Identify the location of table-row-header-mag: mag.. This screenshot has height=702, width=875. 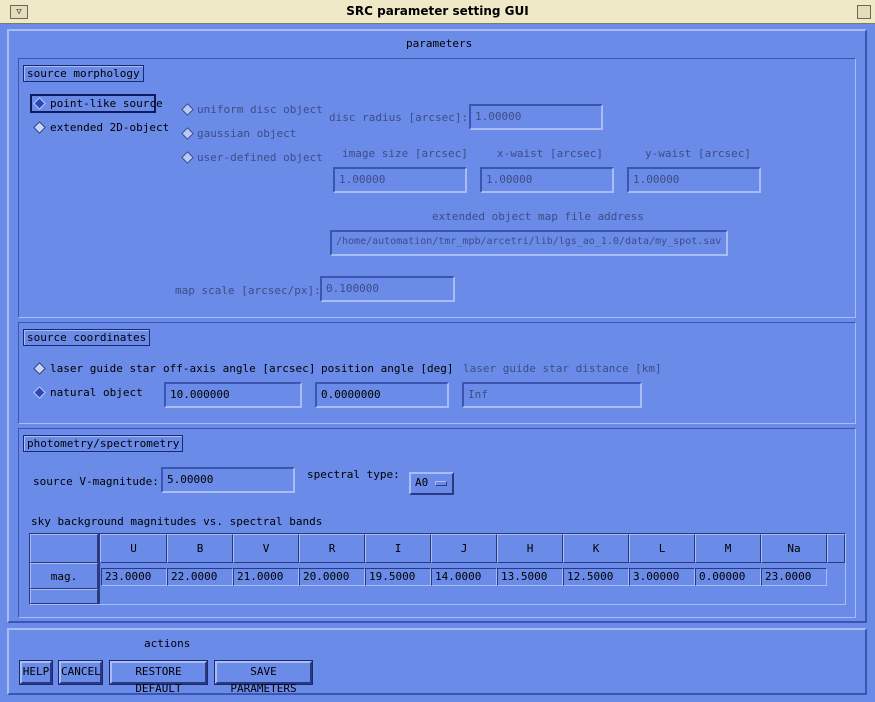
(64, 576).